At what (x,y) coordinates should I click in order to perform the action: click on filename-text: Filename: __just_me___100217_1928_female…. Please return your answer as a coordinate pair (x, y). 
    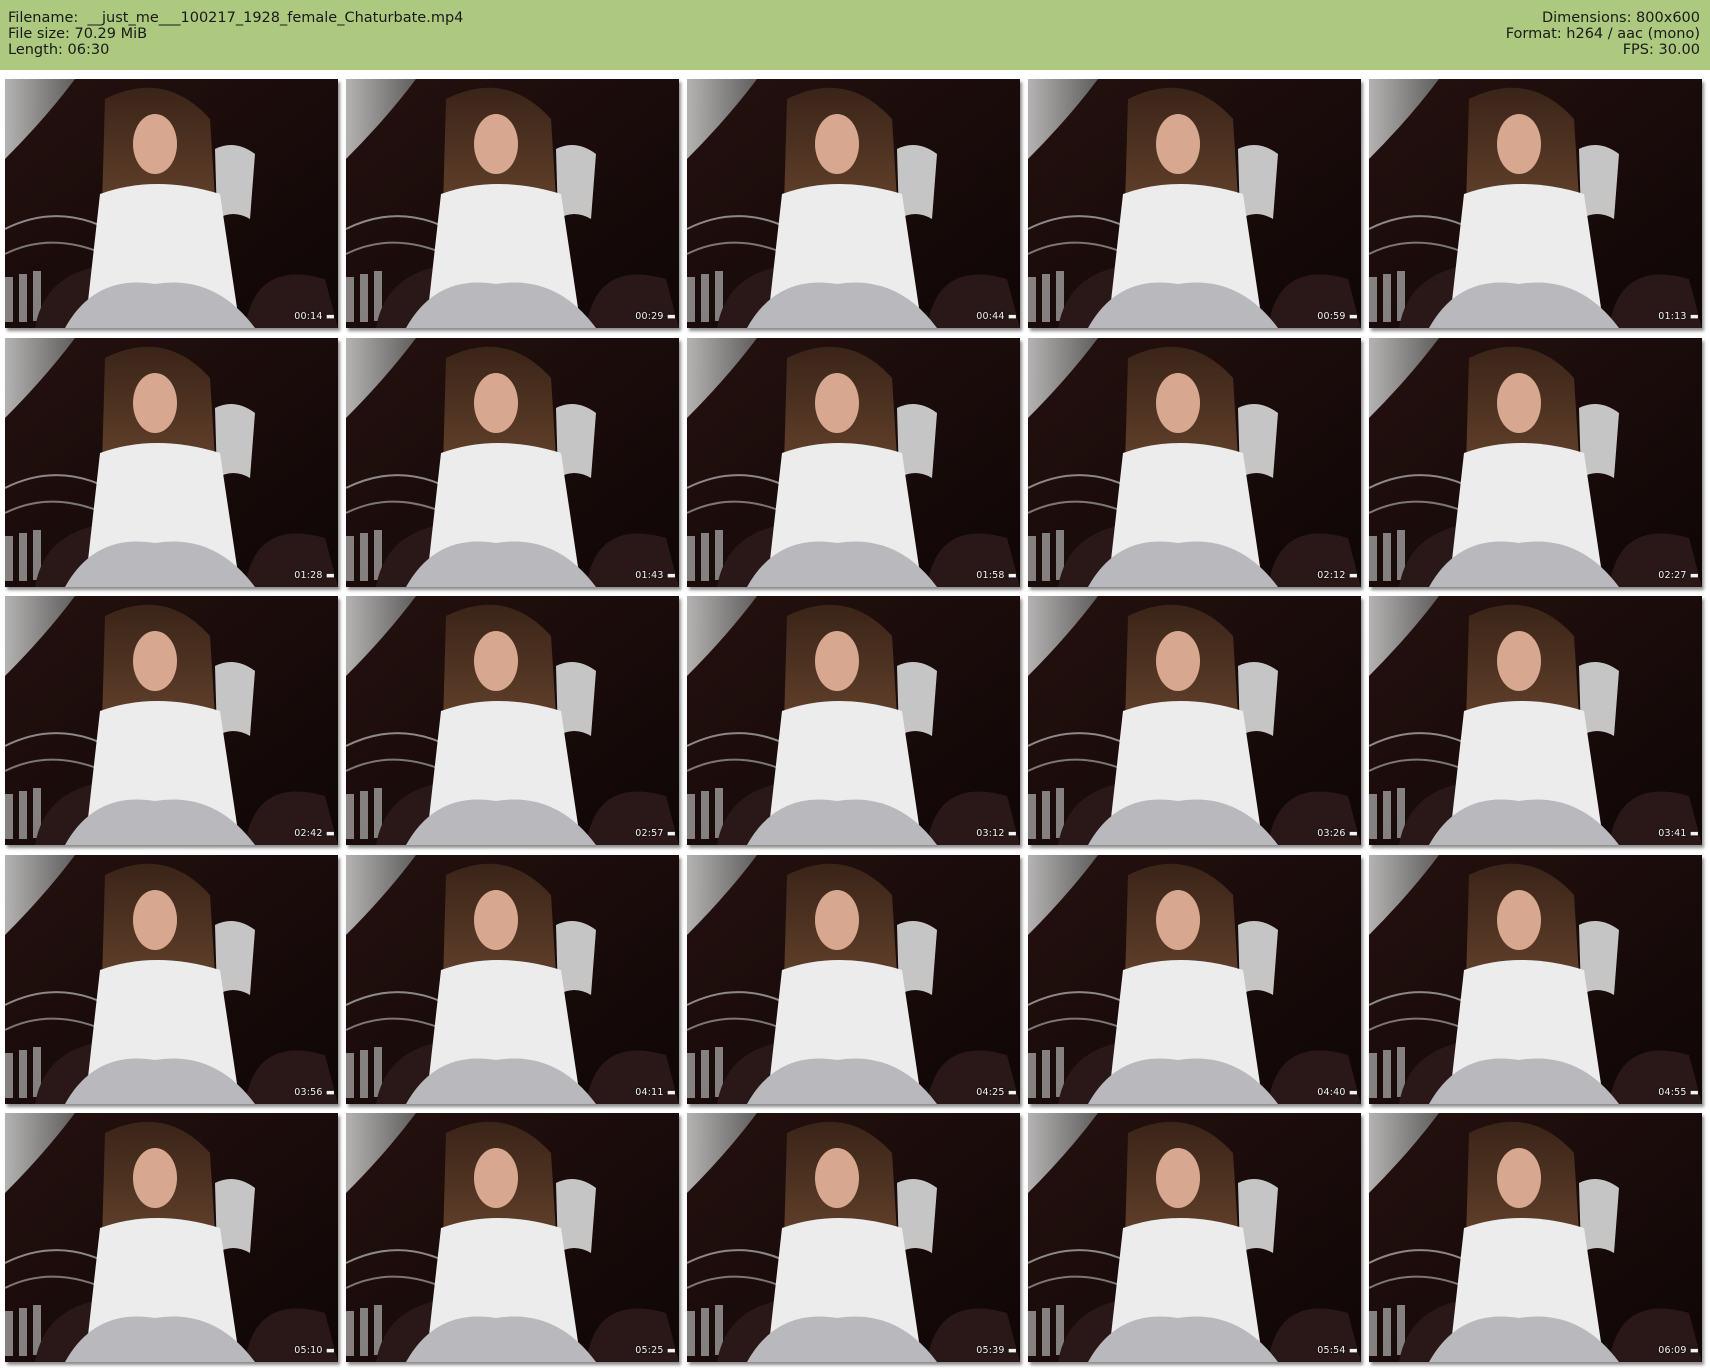
    Looking at the image, I should click on (236, 18).